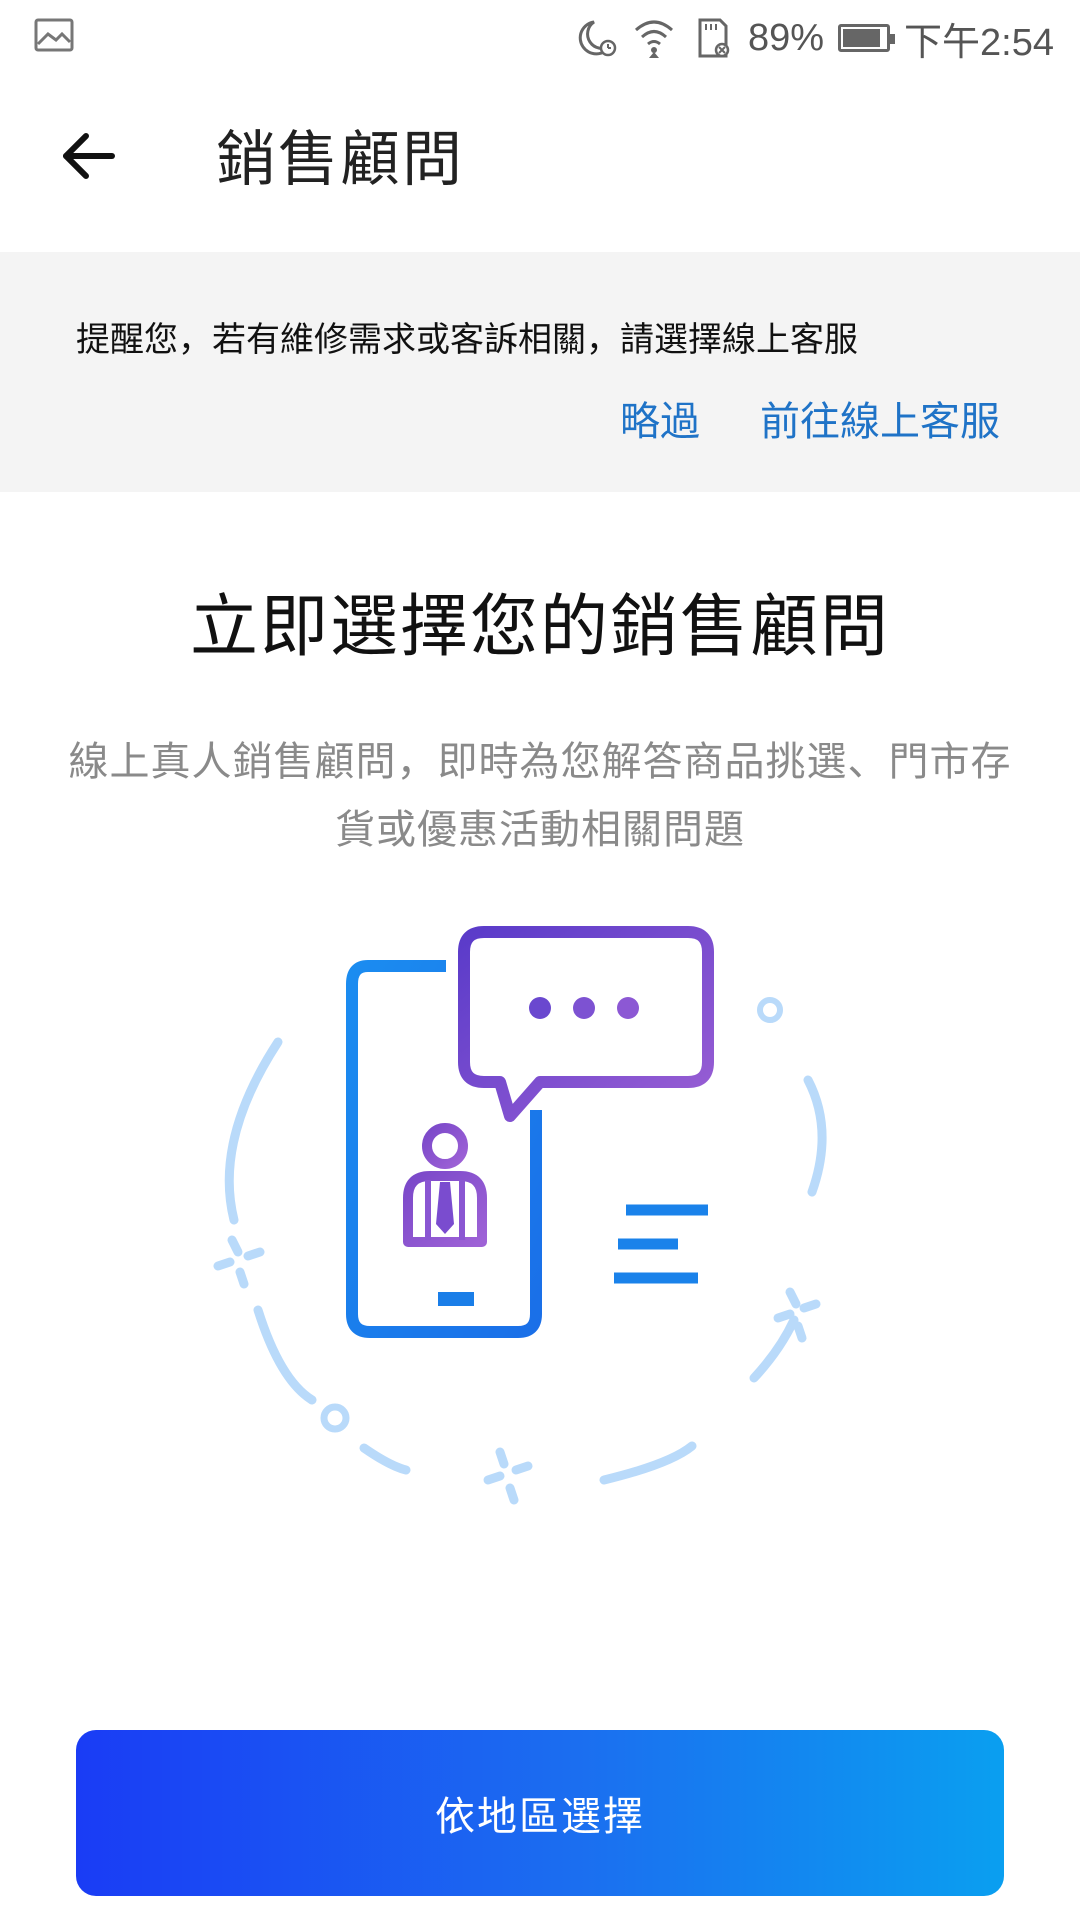 The height and width of the screenshot is (1920, 1080). I want to click on select-by-region-button: 依地區選擇, so click(540, 1813).